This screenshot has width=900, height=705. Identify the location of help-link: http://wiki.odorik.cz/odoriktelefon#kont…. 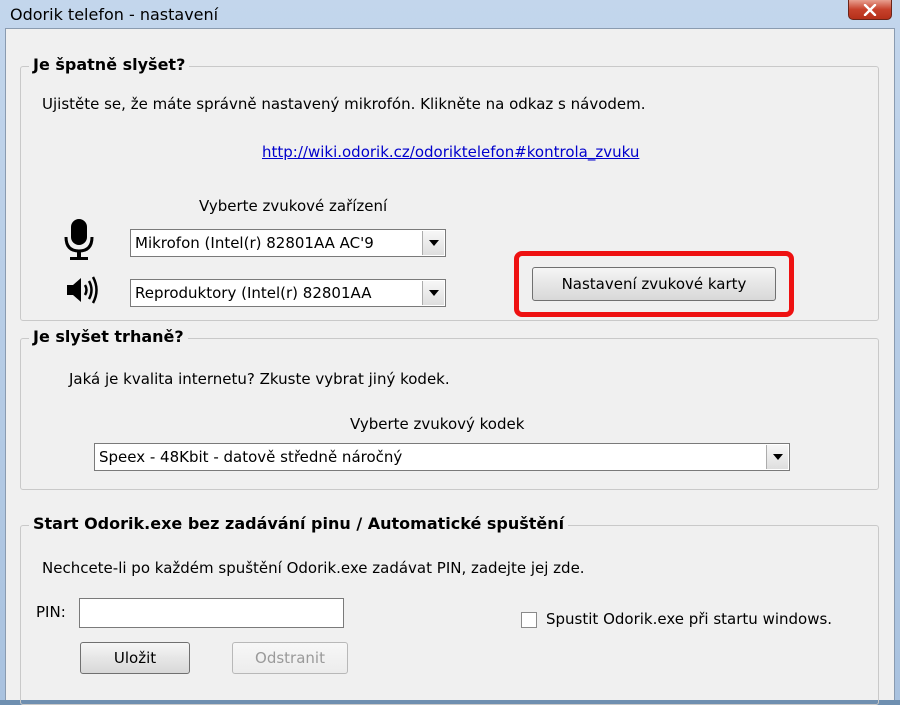
(450, 152).